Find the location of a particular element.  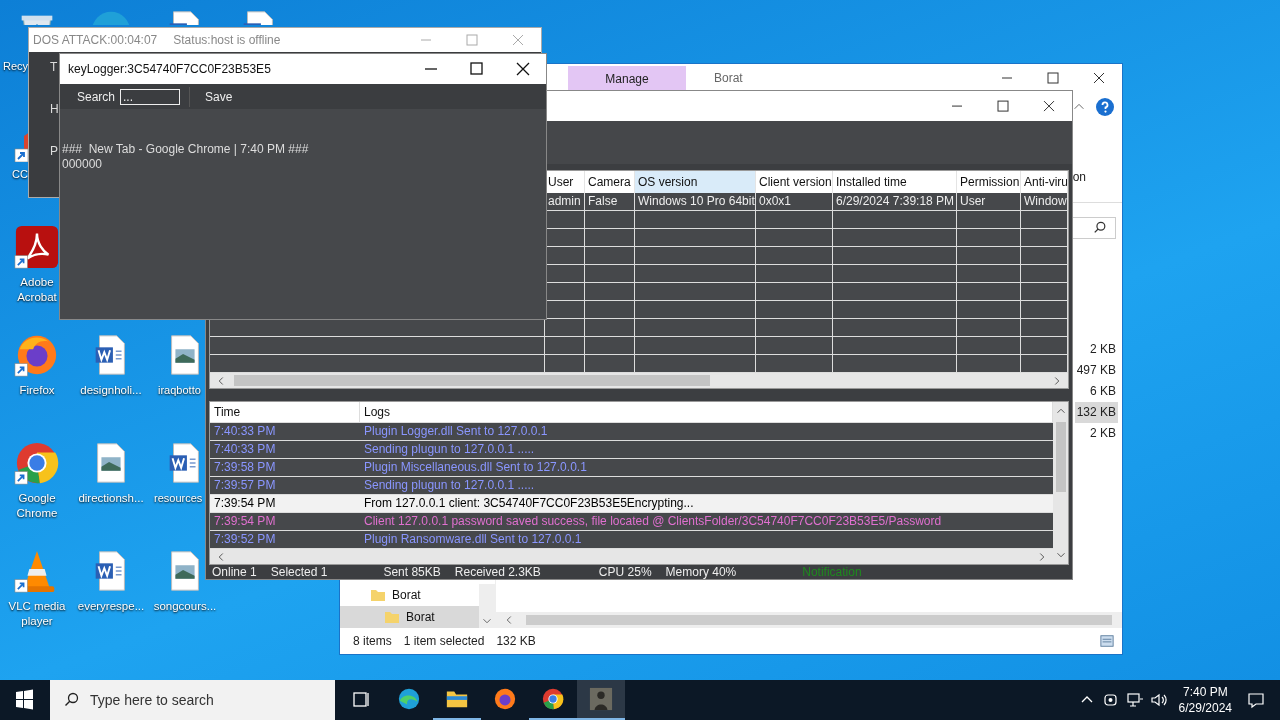

desktop-icon-label: iraqbotto is located at coordinates (179, 390).